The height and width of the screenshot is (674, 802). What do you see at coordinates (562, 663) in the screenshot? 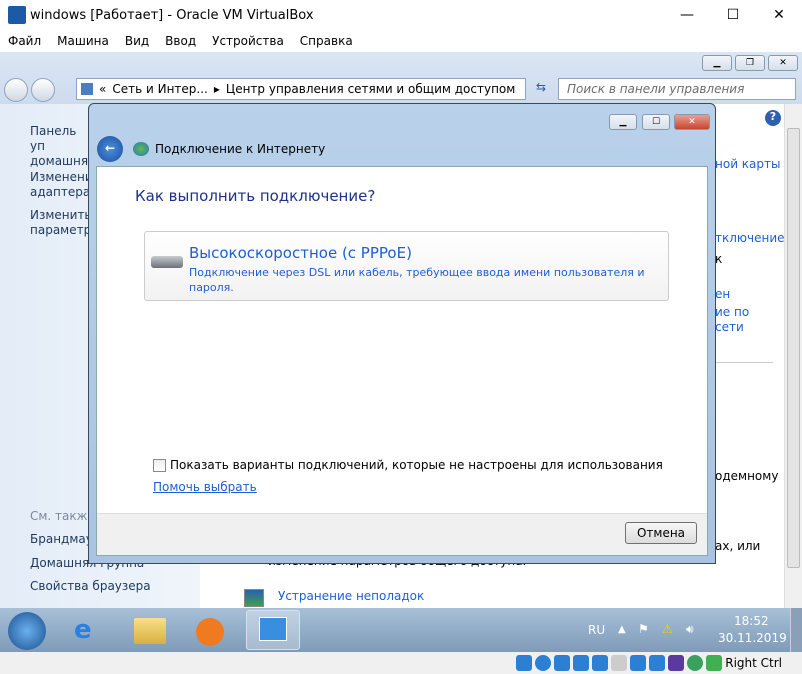
I see `audio-icon` at bounding box center [562, 663].